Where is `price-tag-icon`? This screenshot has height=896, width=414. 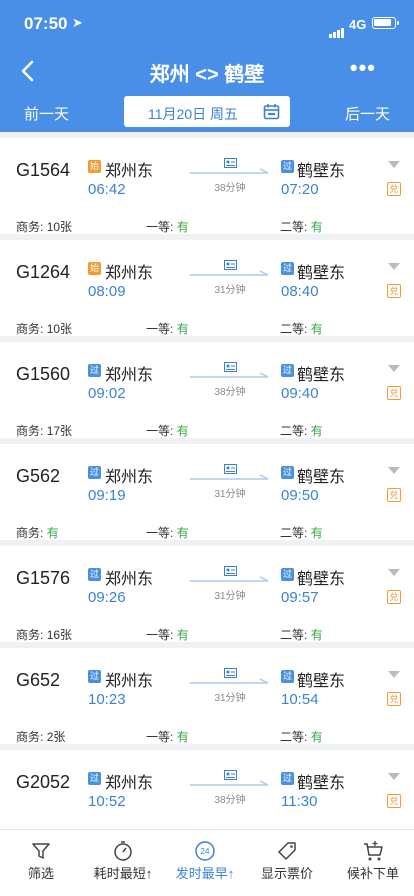 price-tag-icon is located at coordinates (287, 851).